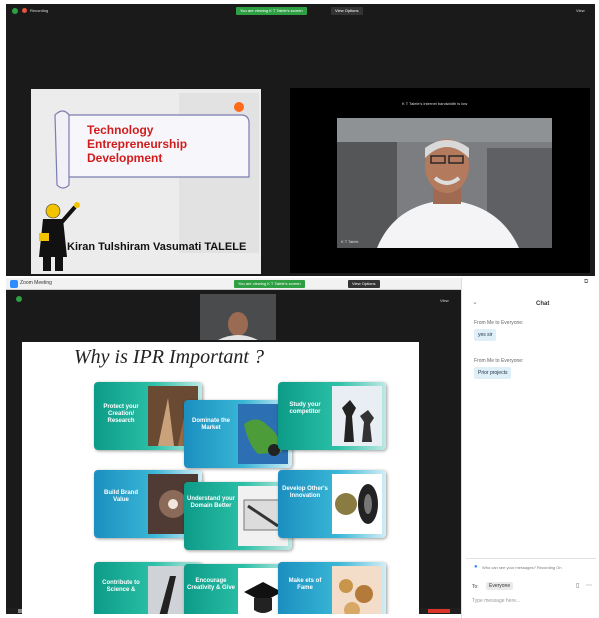 Image resolution: width=599 pixels, height=618 pixels. Describe the element at coordinates (439, 611) in the screenshot. I see `leave-button` at that location.